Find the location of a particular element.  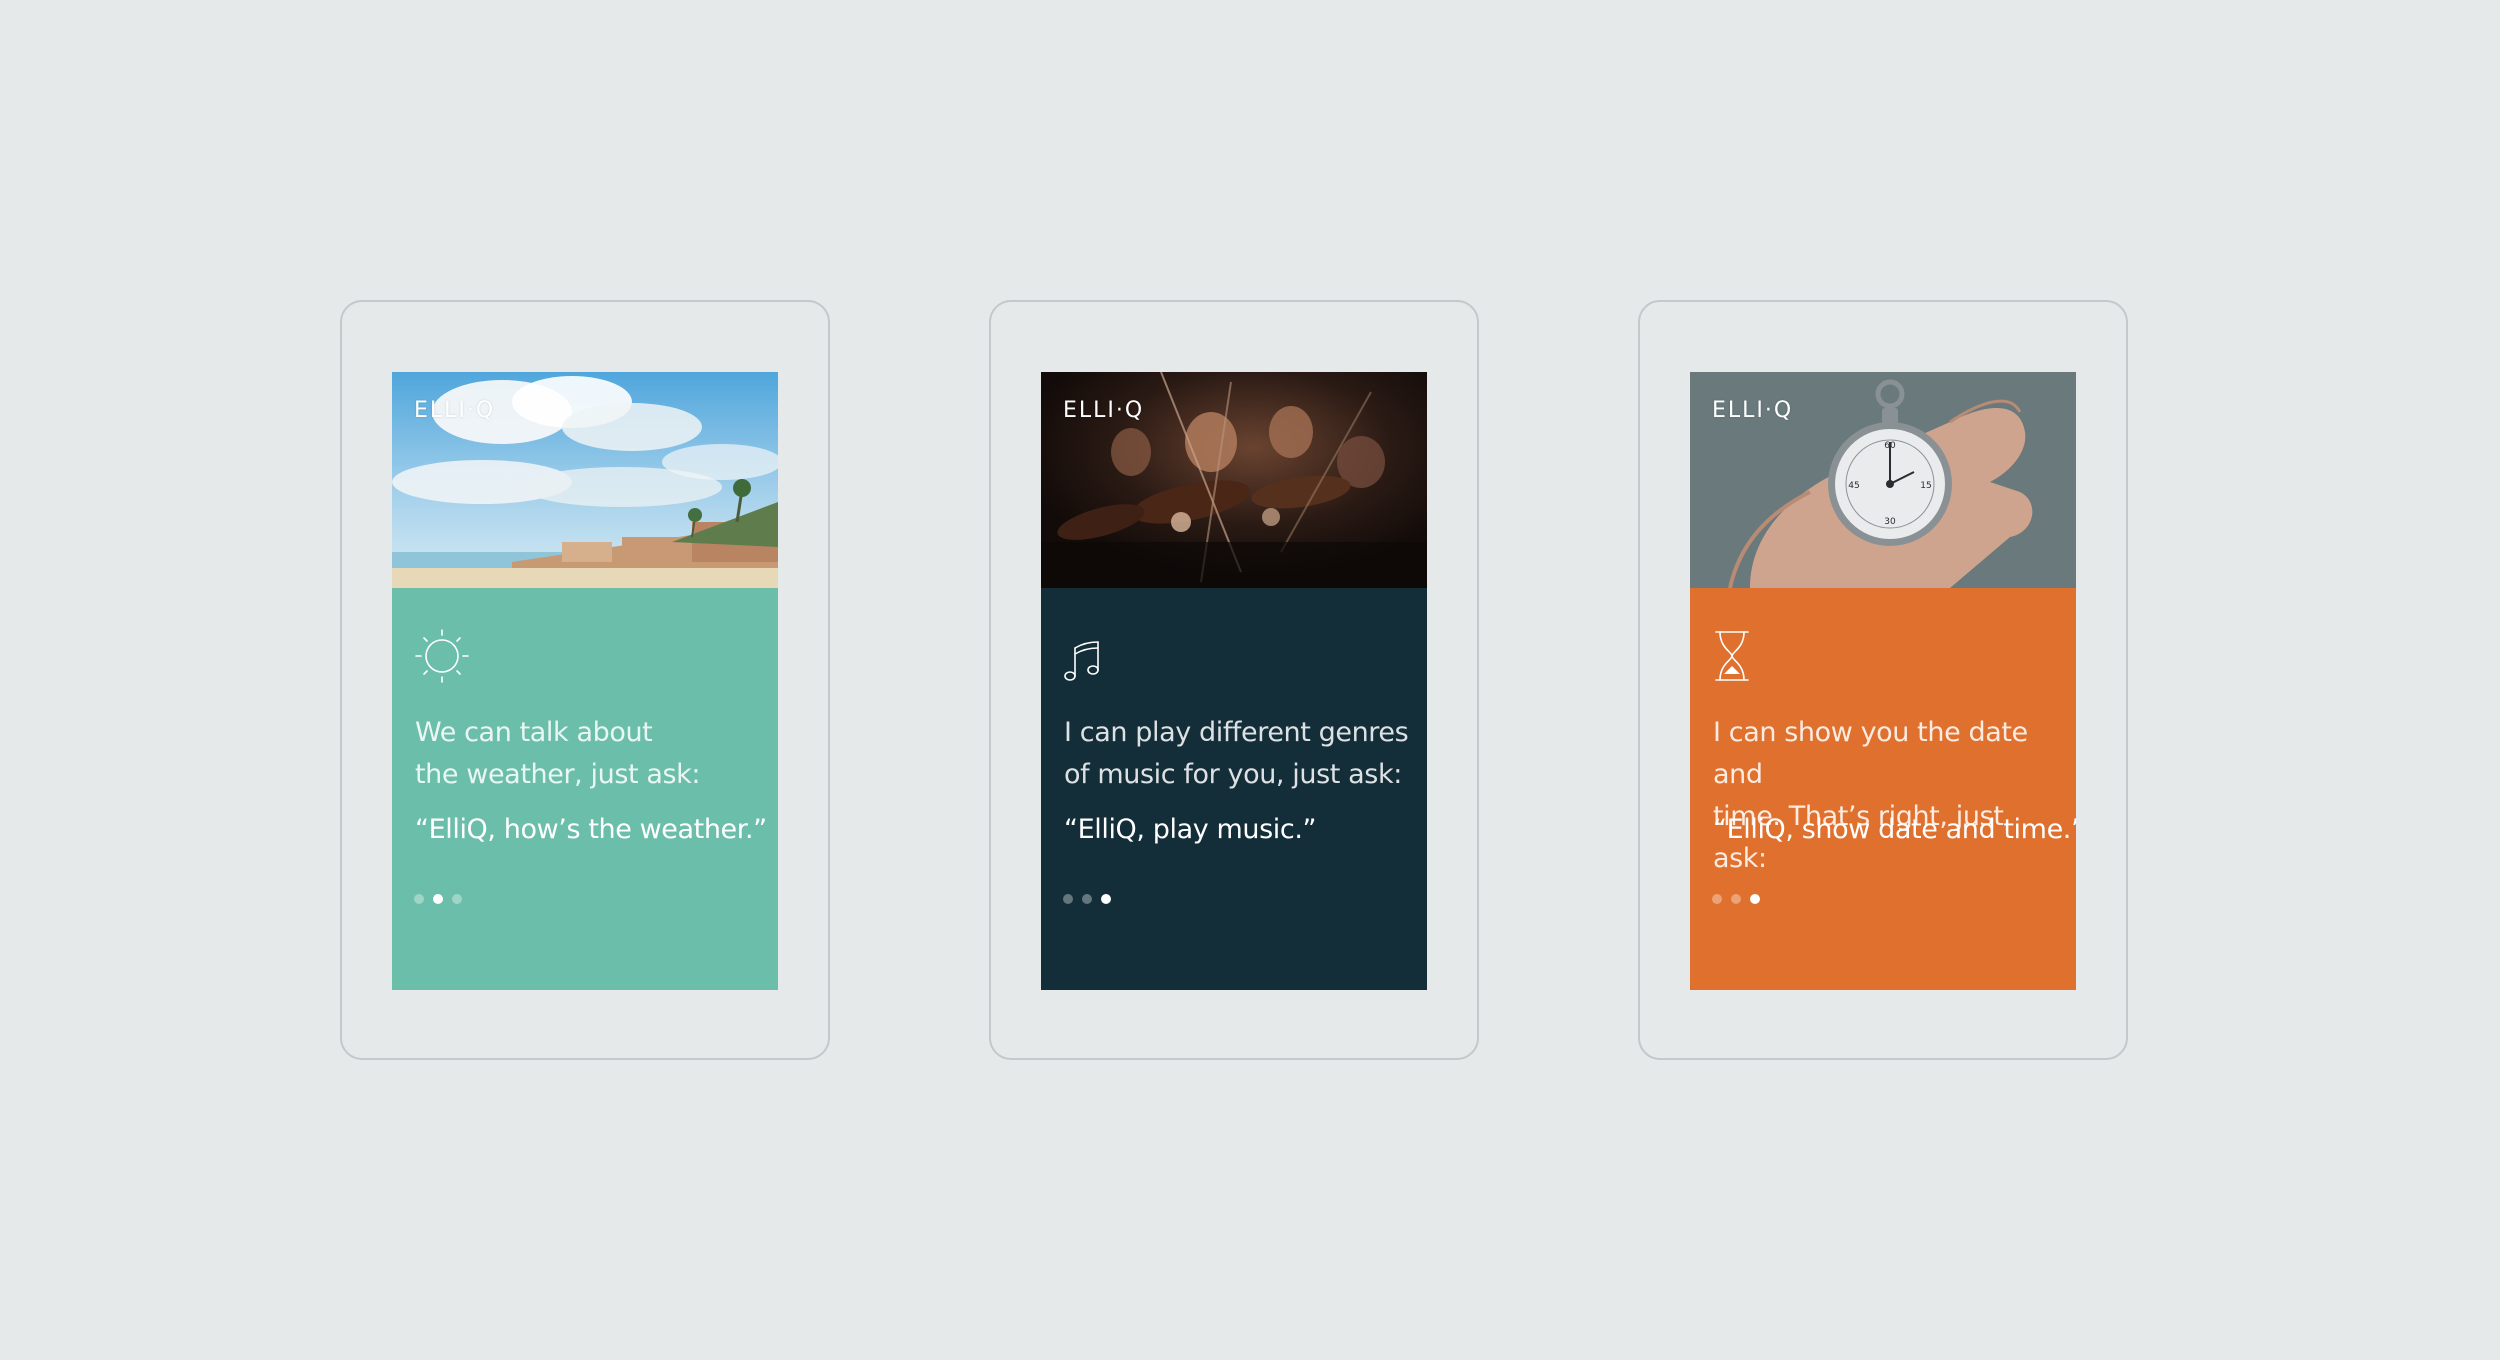

music-note-icon is located at coordinates (1094, 657).